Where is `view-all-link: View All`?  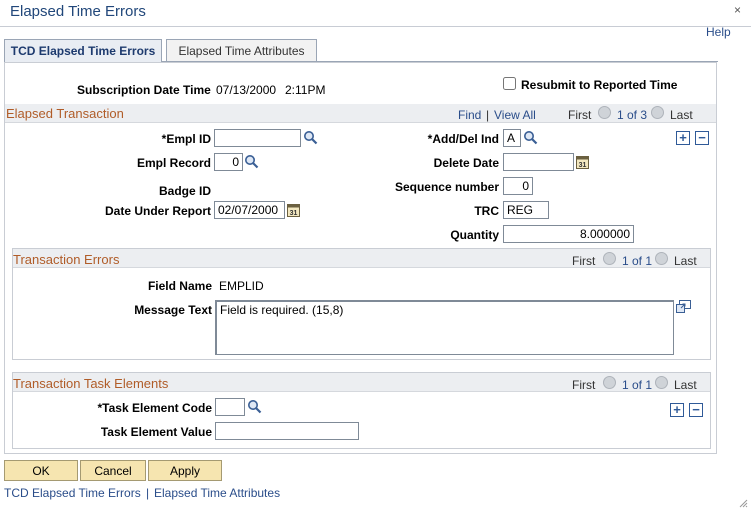
view-all-link: View All is located at coordinates (515, 115).